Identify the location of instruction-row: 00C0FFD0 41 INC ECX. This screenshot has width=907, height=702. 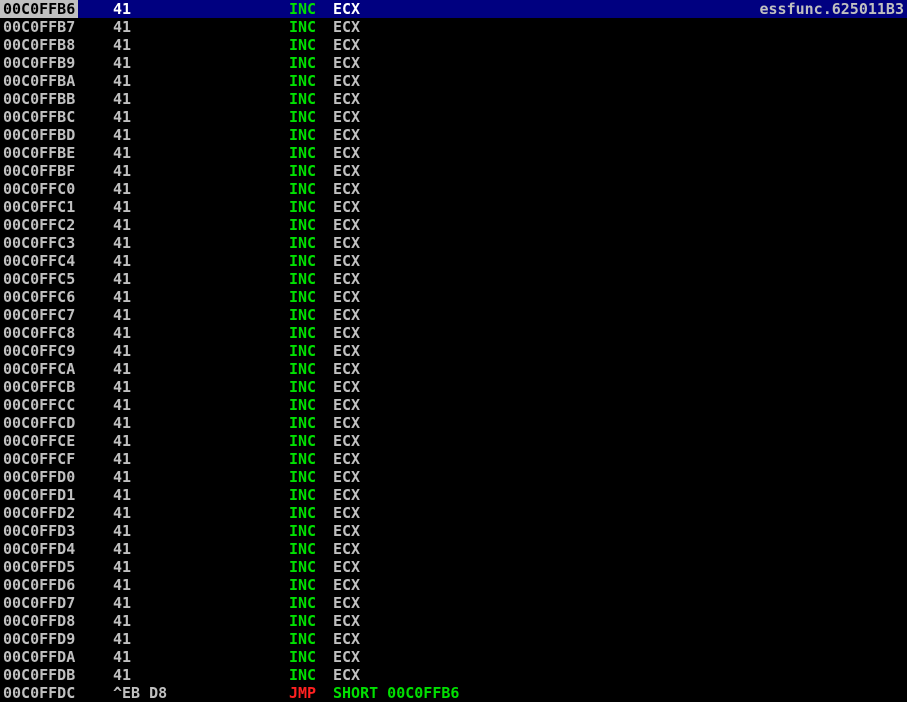
(453, 477).